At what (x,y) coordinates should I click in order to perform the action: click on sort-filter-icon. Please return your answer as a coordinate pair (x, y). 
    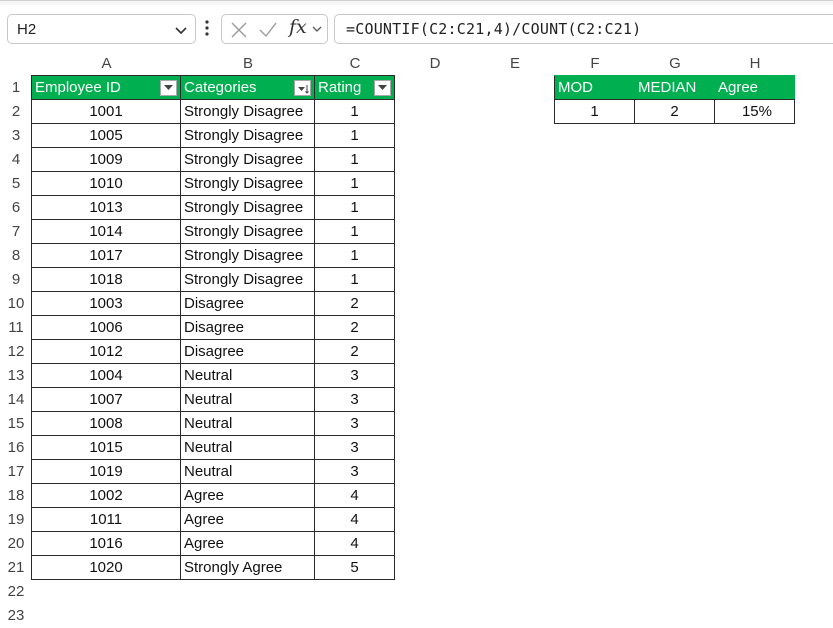
    Looking at the image, I should click on (302, 88).